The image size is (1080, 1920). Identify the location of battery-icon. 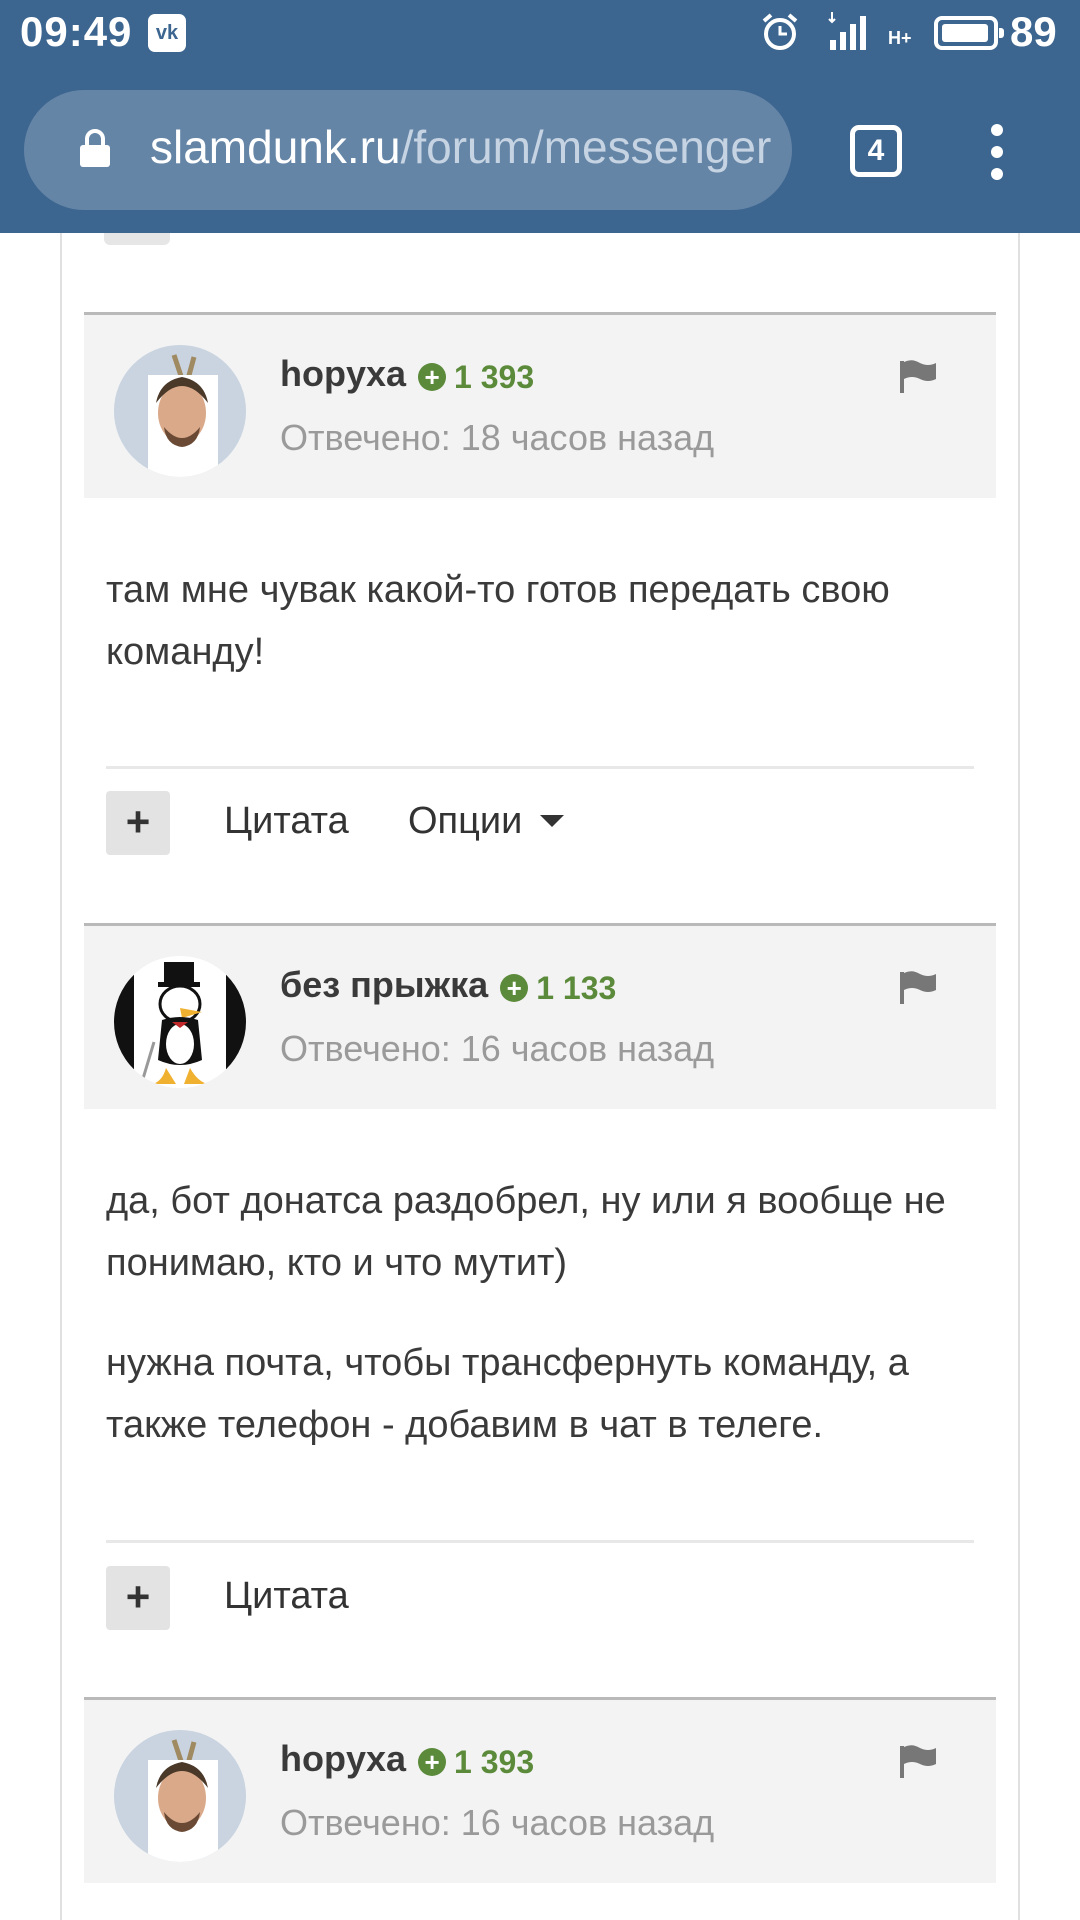
(969, 33).